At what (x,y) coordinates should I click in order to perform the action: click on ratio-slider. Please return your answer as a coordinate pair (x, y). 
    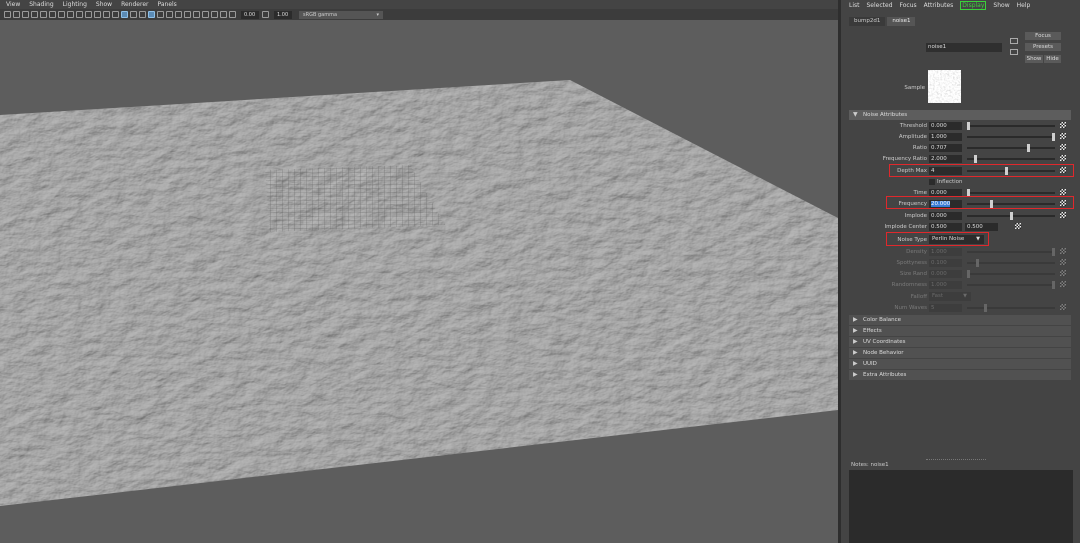
    Looking at the image, I should click on (1011, 148).